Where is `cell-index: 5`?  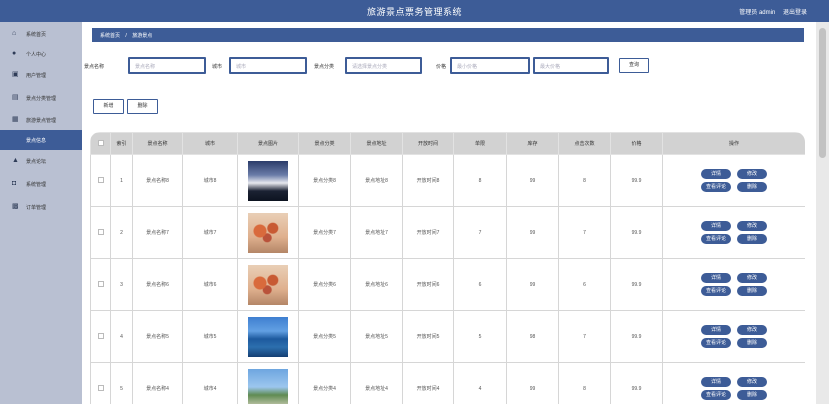 cell-index: 5 is located at coordinates (121, 383).